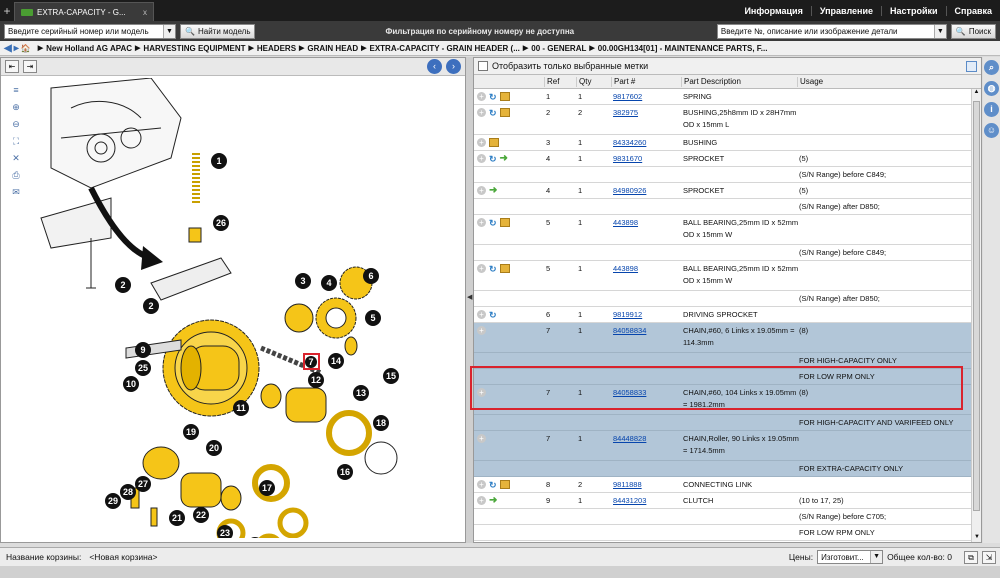 Image resolution: width=1000 pixels, height=578 pixels. What do you see at coordinates (976, 94) in the screenshot?
I see `scroll-up-icon: ▲` at bounding box center [976, 94].